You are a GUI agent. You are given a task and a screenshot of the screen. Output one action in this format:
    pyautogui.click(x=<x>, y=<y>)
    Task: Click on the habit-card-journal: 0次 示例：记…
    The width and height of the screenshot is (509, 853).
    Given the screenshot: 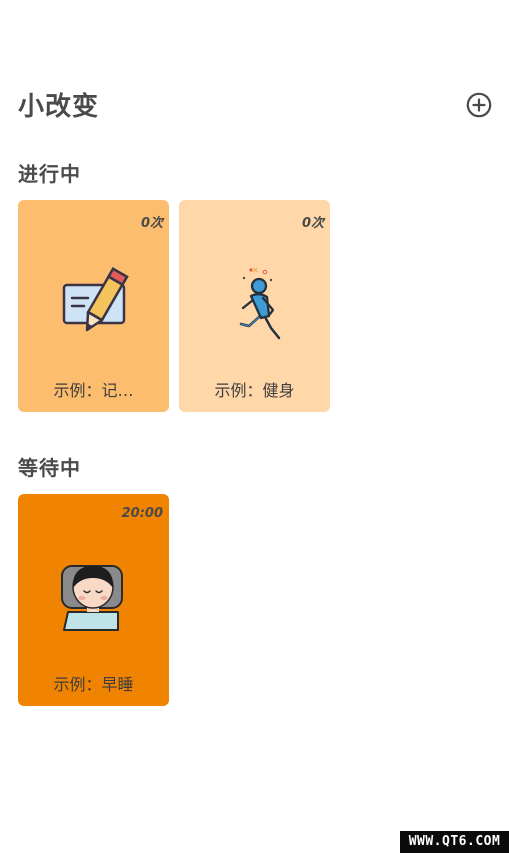 What is the action you would take?
    pyautogui.click(x=93, y=306)
    